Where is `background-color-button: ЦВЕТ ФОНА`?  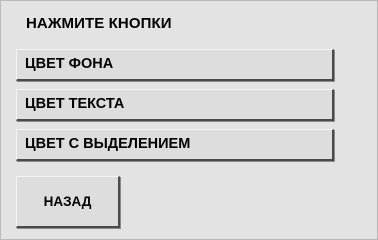 background-color-button: ЦВЕТ ФОНА is located at coordinates (175, 65).